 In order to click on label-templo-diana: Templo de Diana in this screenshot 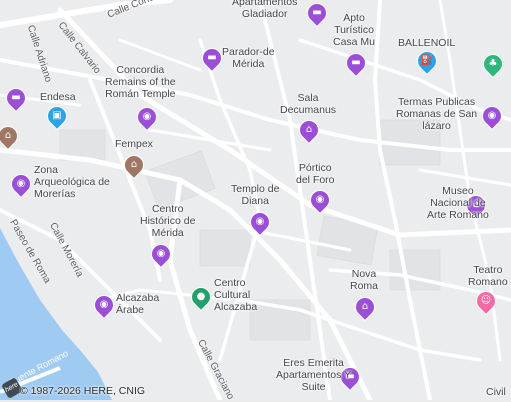, I will do `click(255, 195)`.